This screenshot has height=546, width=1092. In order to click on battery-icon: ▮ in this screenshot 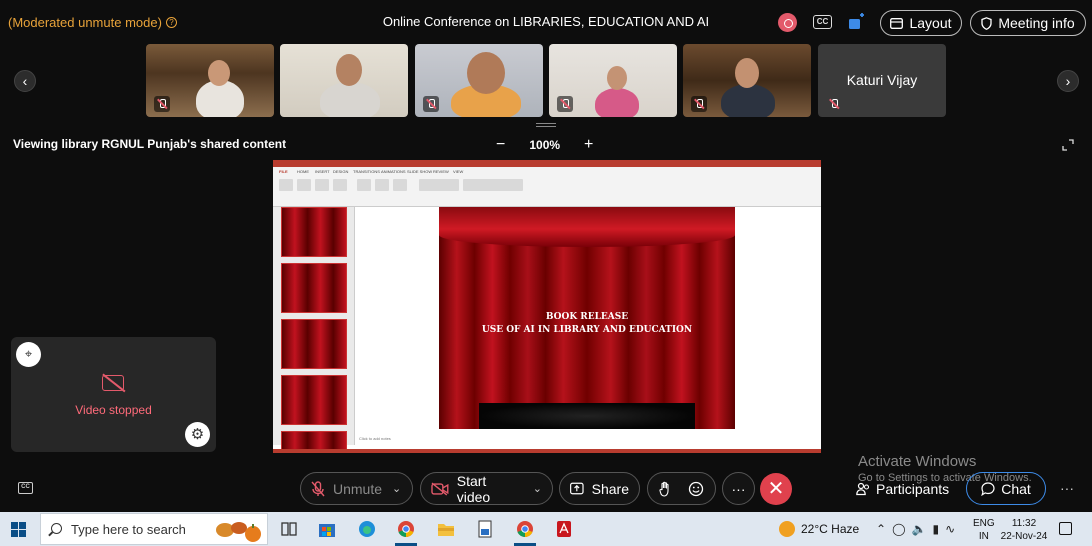, I will do `click(935, 529)`.